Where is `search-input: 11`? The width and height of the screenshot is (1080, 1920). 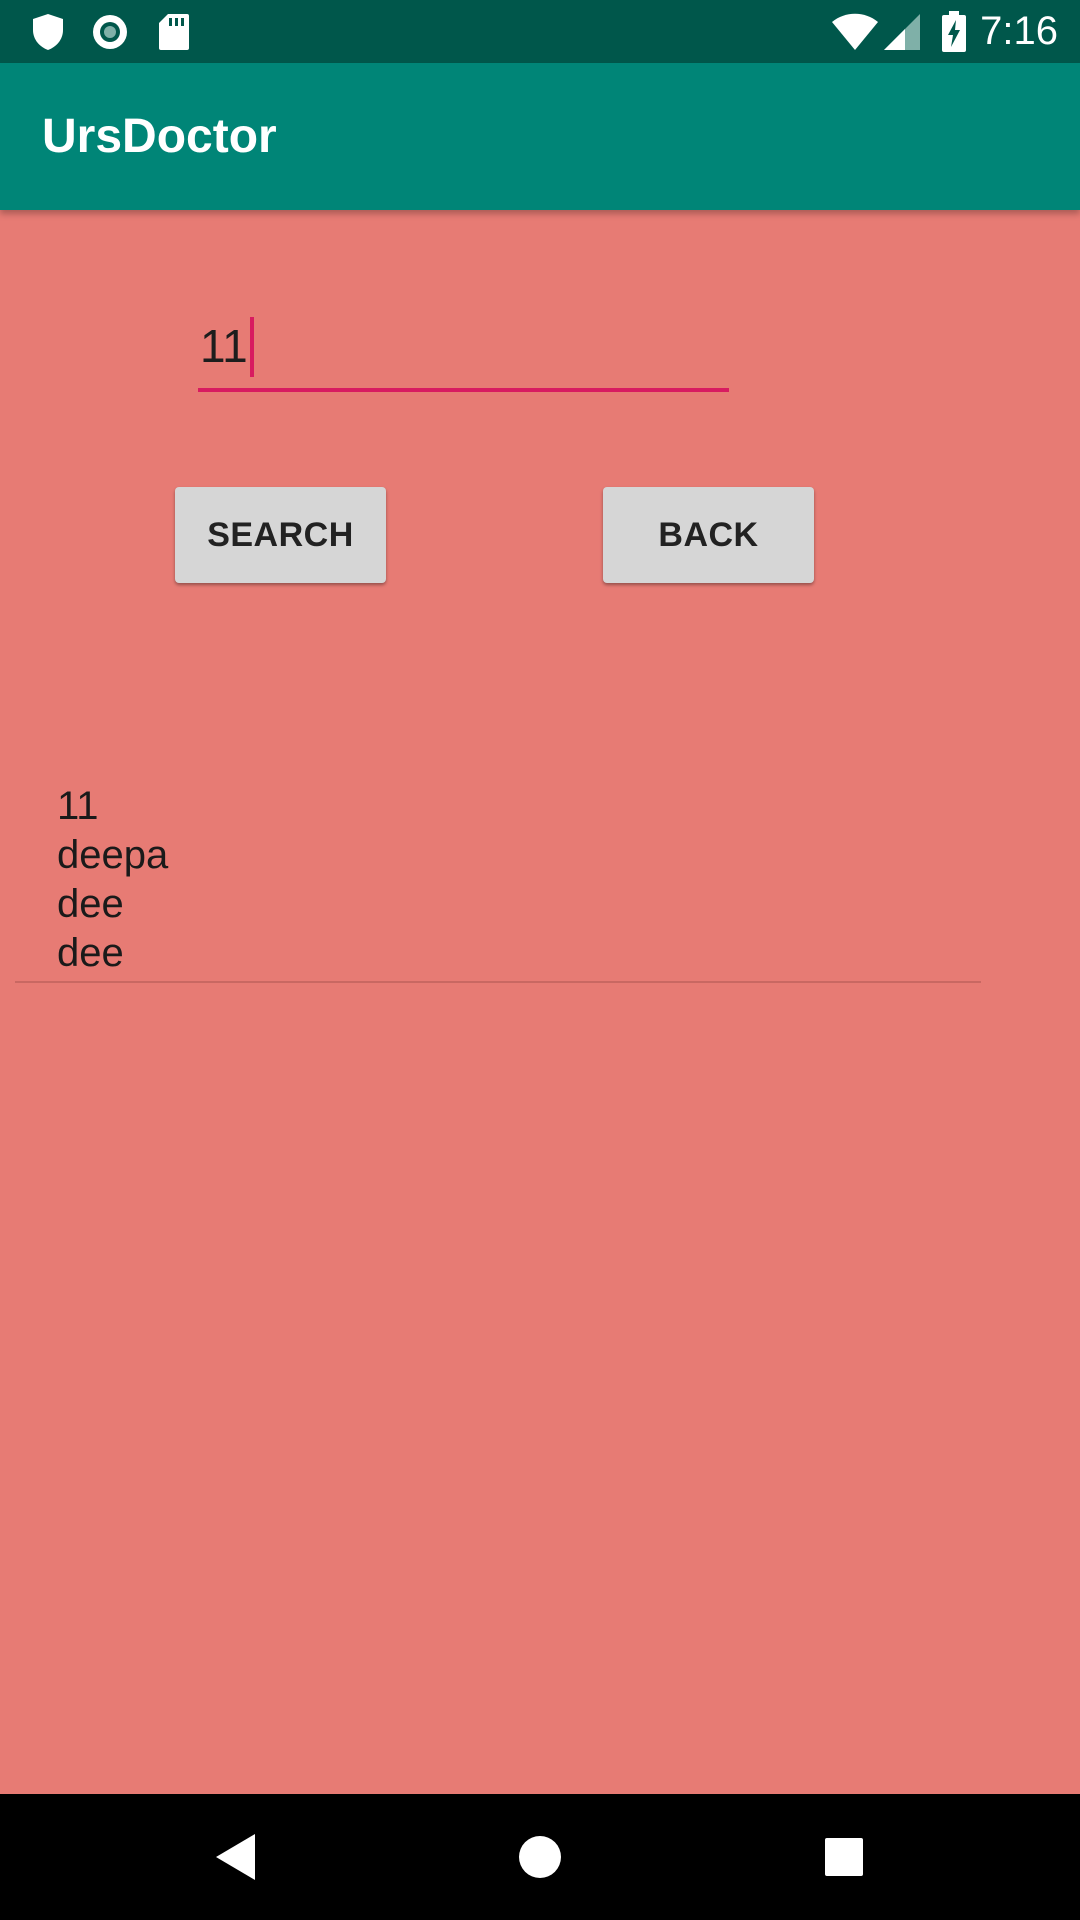
search-input: 11 is located at coordinates (463, 351).